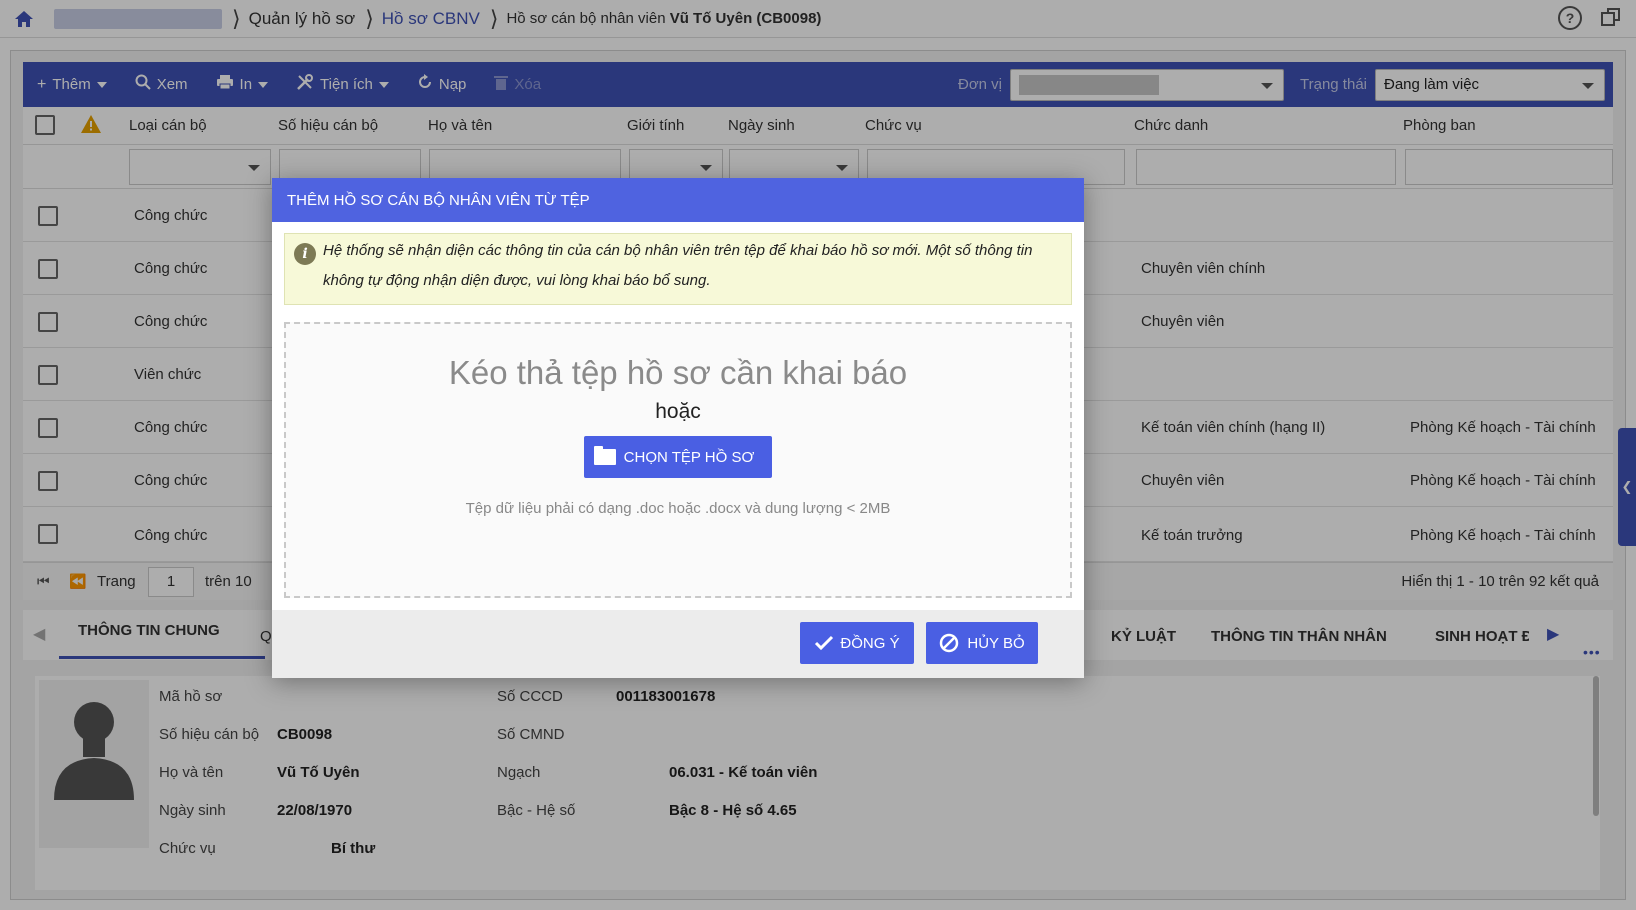 This screenshot has height=910, width=1636. What do you see at coordinates (305, 254) in the screenshot?
I see `info-icon: i` at bounding box center [305, 254].